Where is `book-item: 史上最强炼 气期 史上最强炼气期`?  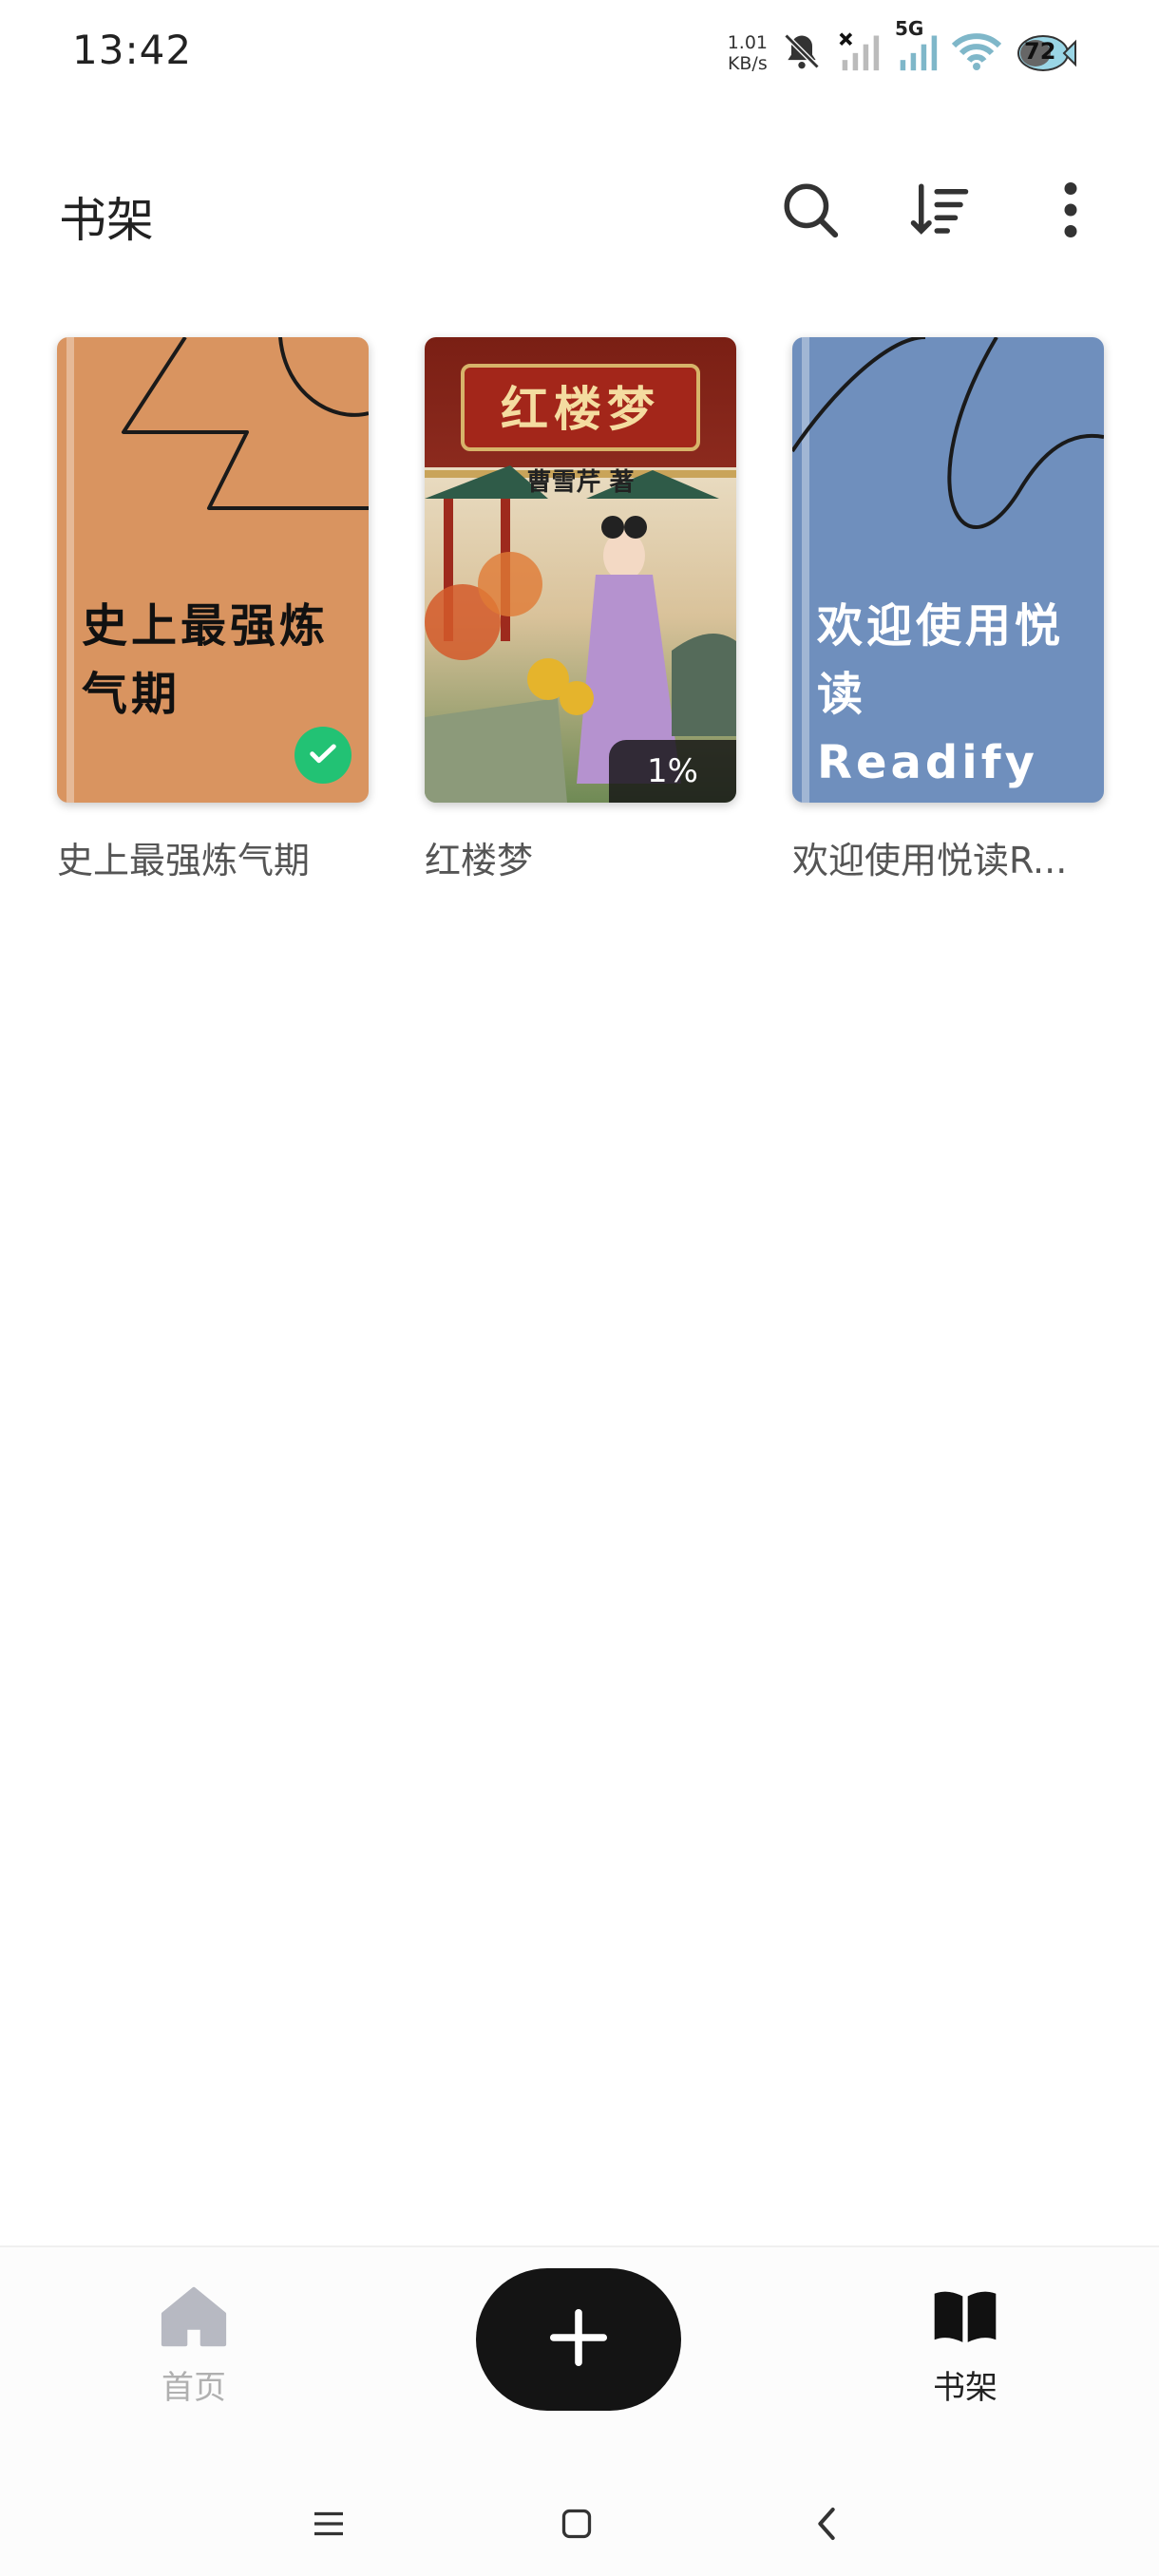
book-item: 史上最强炼 气期 史上最强炼气期 is located at coordinates (213, 610).